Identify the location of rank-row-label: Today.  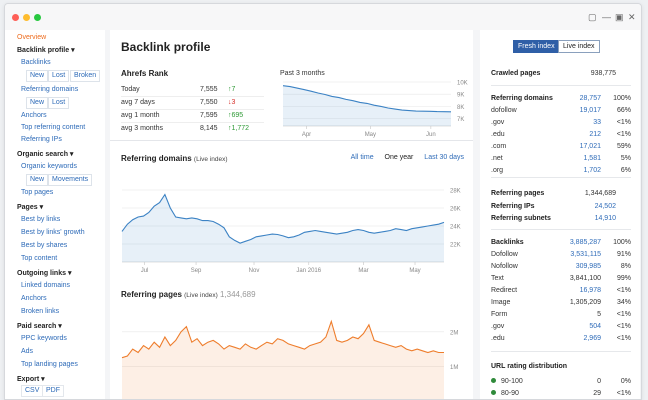
(130, 89).